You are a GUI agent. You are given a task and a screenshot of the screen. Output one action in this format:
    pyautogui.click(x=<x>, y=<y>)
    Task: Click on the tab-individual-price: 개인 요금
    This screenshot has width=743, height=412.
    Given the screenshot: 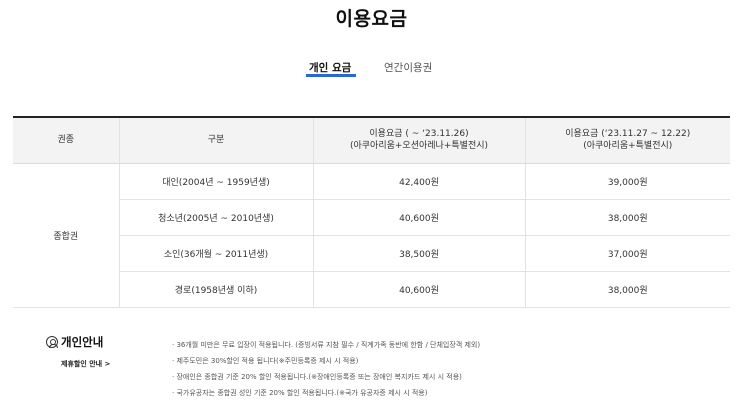 What is the action you would take?
    pyautogui.click(x=330, y=67)
    